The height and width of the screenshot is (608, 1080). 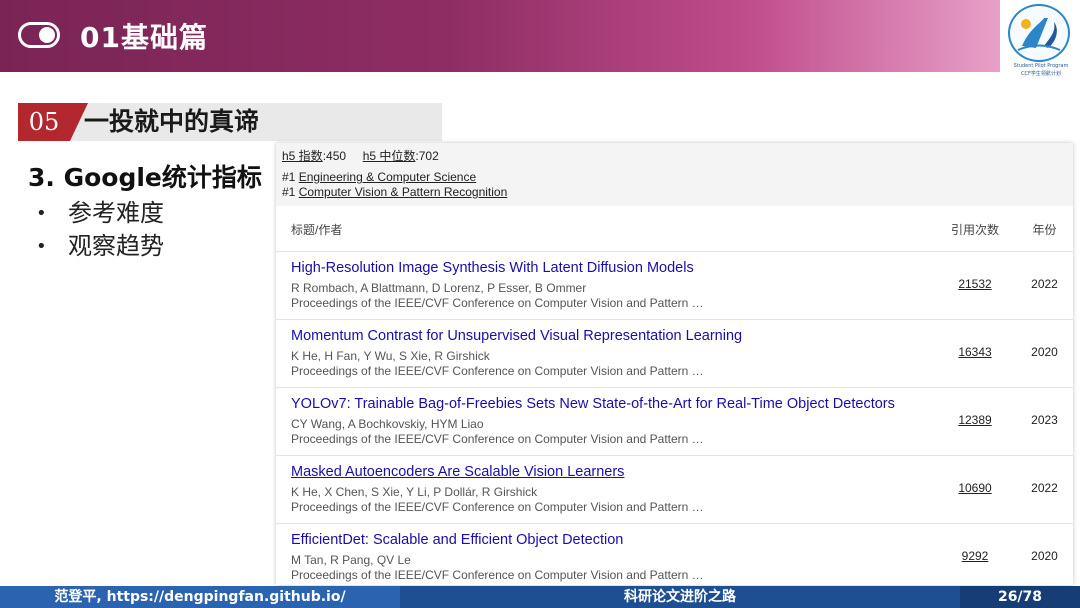 What do you see at coordinates (1041, 74) in the screenshot?
I see `logo-caption-cn: CCF学生领航计划` at bounding box center [1041, 74].